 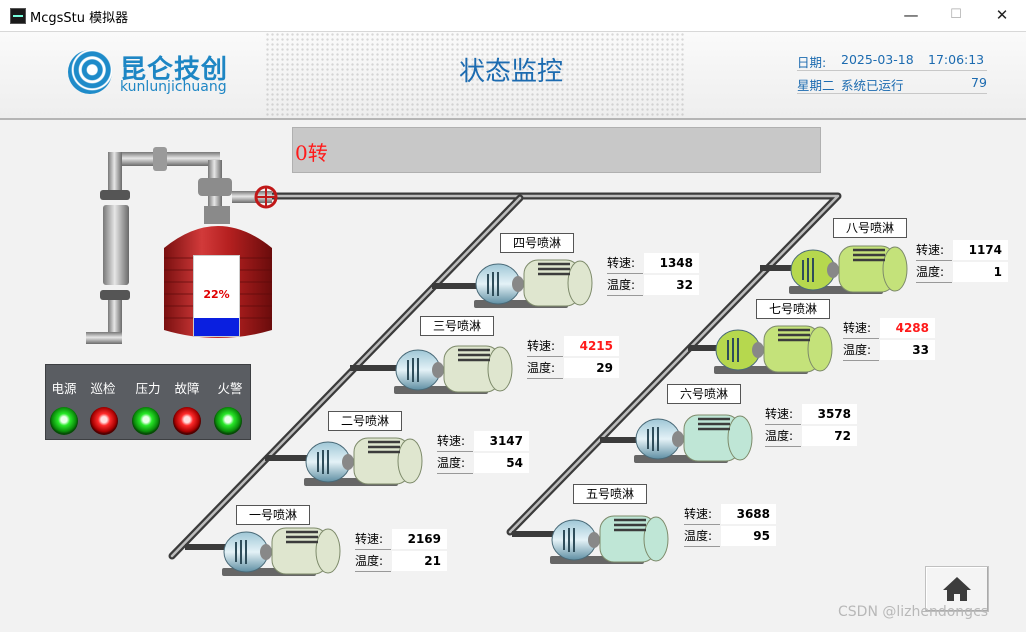 What do you see at coordinates (187, 421) in the screenshot?
I see `fault-lamp-icon` at bounding box center [187, 421].